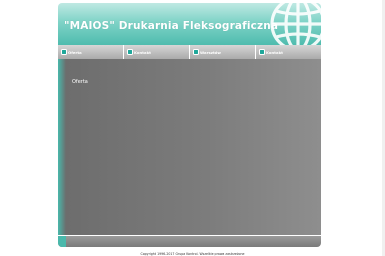 This screenshot has width=385, height=256. Describe the element at coordinates (91, 52) in the screenshot. I see `nav-item-oferta: Oferta` at that location.